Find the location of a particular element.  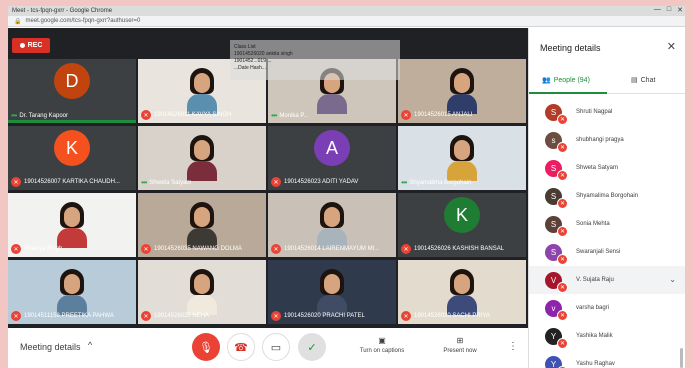

maximize-button: □ is located at coordinates (669, 10).